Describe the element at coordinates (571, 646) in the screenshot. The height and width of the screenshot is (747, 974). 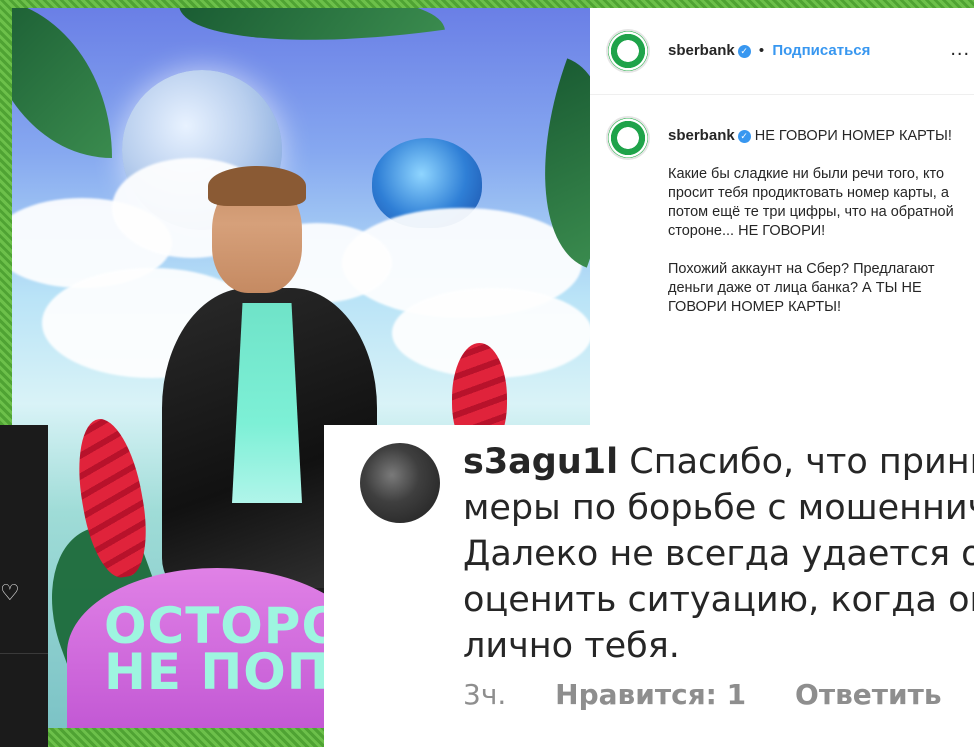
I see `comment-line-5: лично тебя.` at that location.